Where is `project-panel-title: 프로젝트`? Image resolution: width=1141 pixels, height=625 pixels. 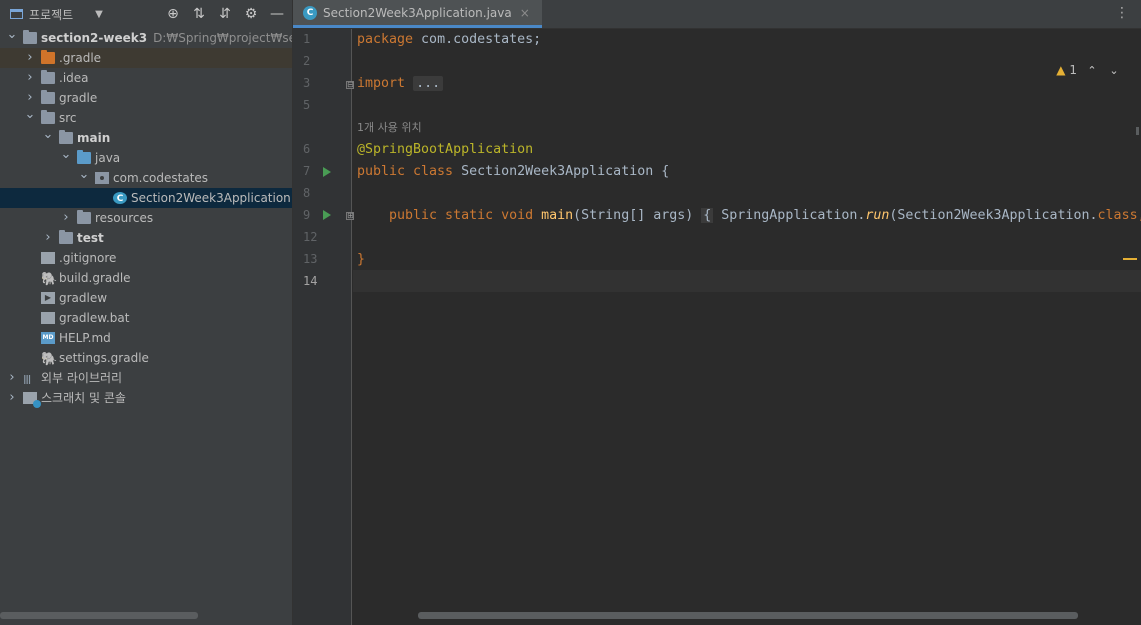
project-panel-title: 프로젝트 is located at coordinates (51, 14).